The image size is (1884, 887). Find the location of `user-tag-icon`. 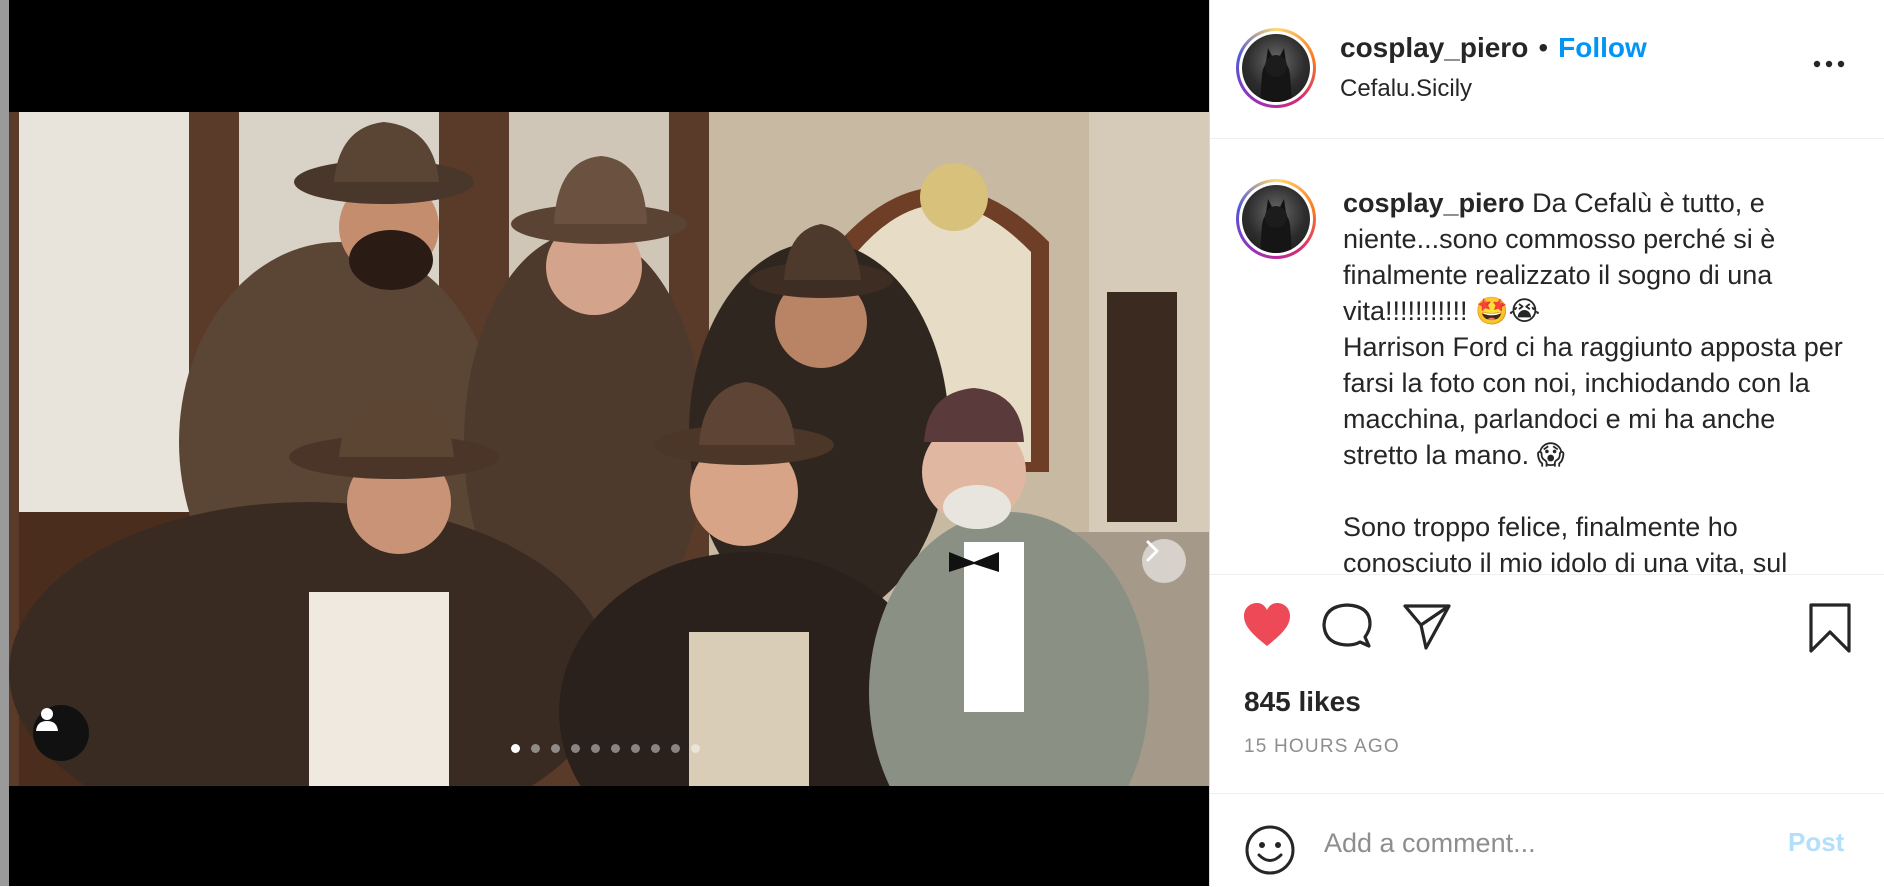

user-tag-icon is located at coordinates (47, 719).